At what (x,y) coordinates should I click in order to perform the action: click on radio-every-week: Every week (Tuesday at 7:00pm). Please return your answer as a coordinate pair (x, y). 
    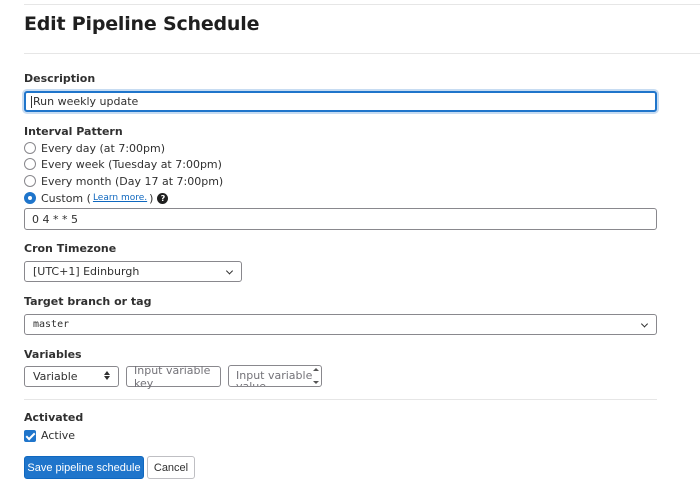
    Looking at the image, I should click on (123, 164).